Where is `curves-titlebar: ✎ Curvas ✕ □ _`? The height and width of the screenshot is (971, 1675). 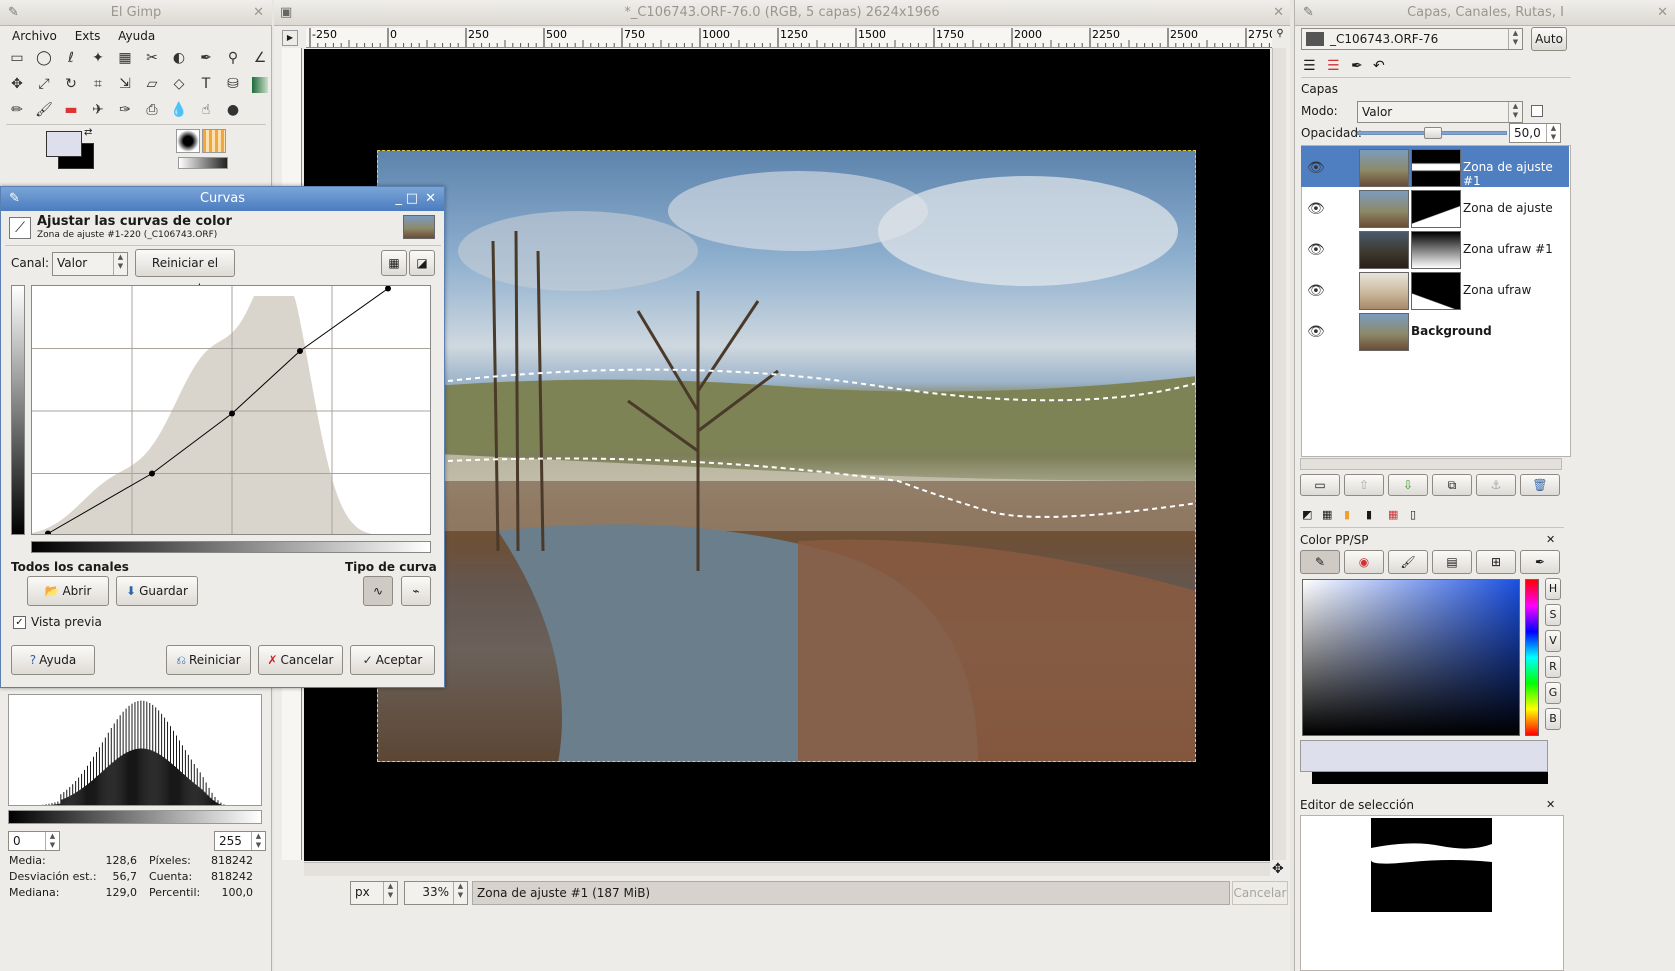 curves-titlebar: ✎ Curvas ✕ □ _ is located at coordinates (222, 199).